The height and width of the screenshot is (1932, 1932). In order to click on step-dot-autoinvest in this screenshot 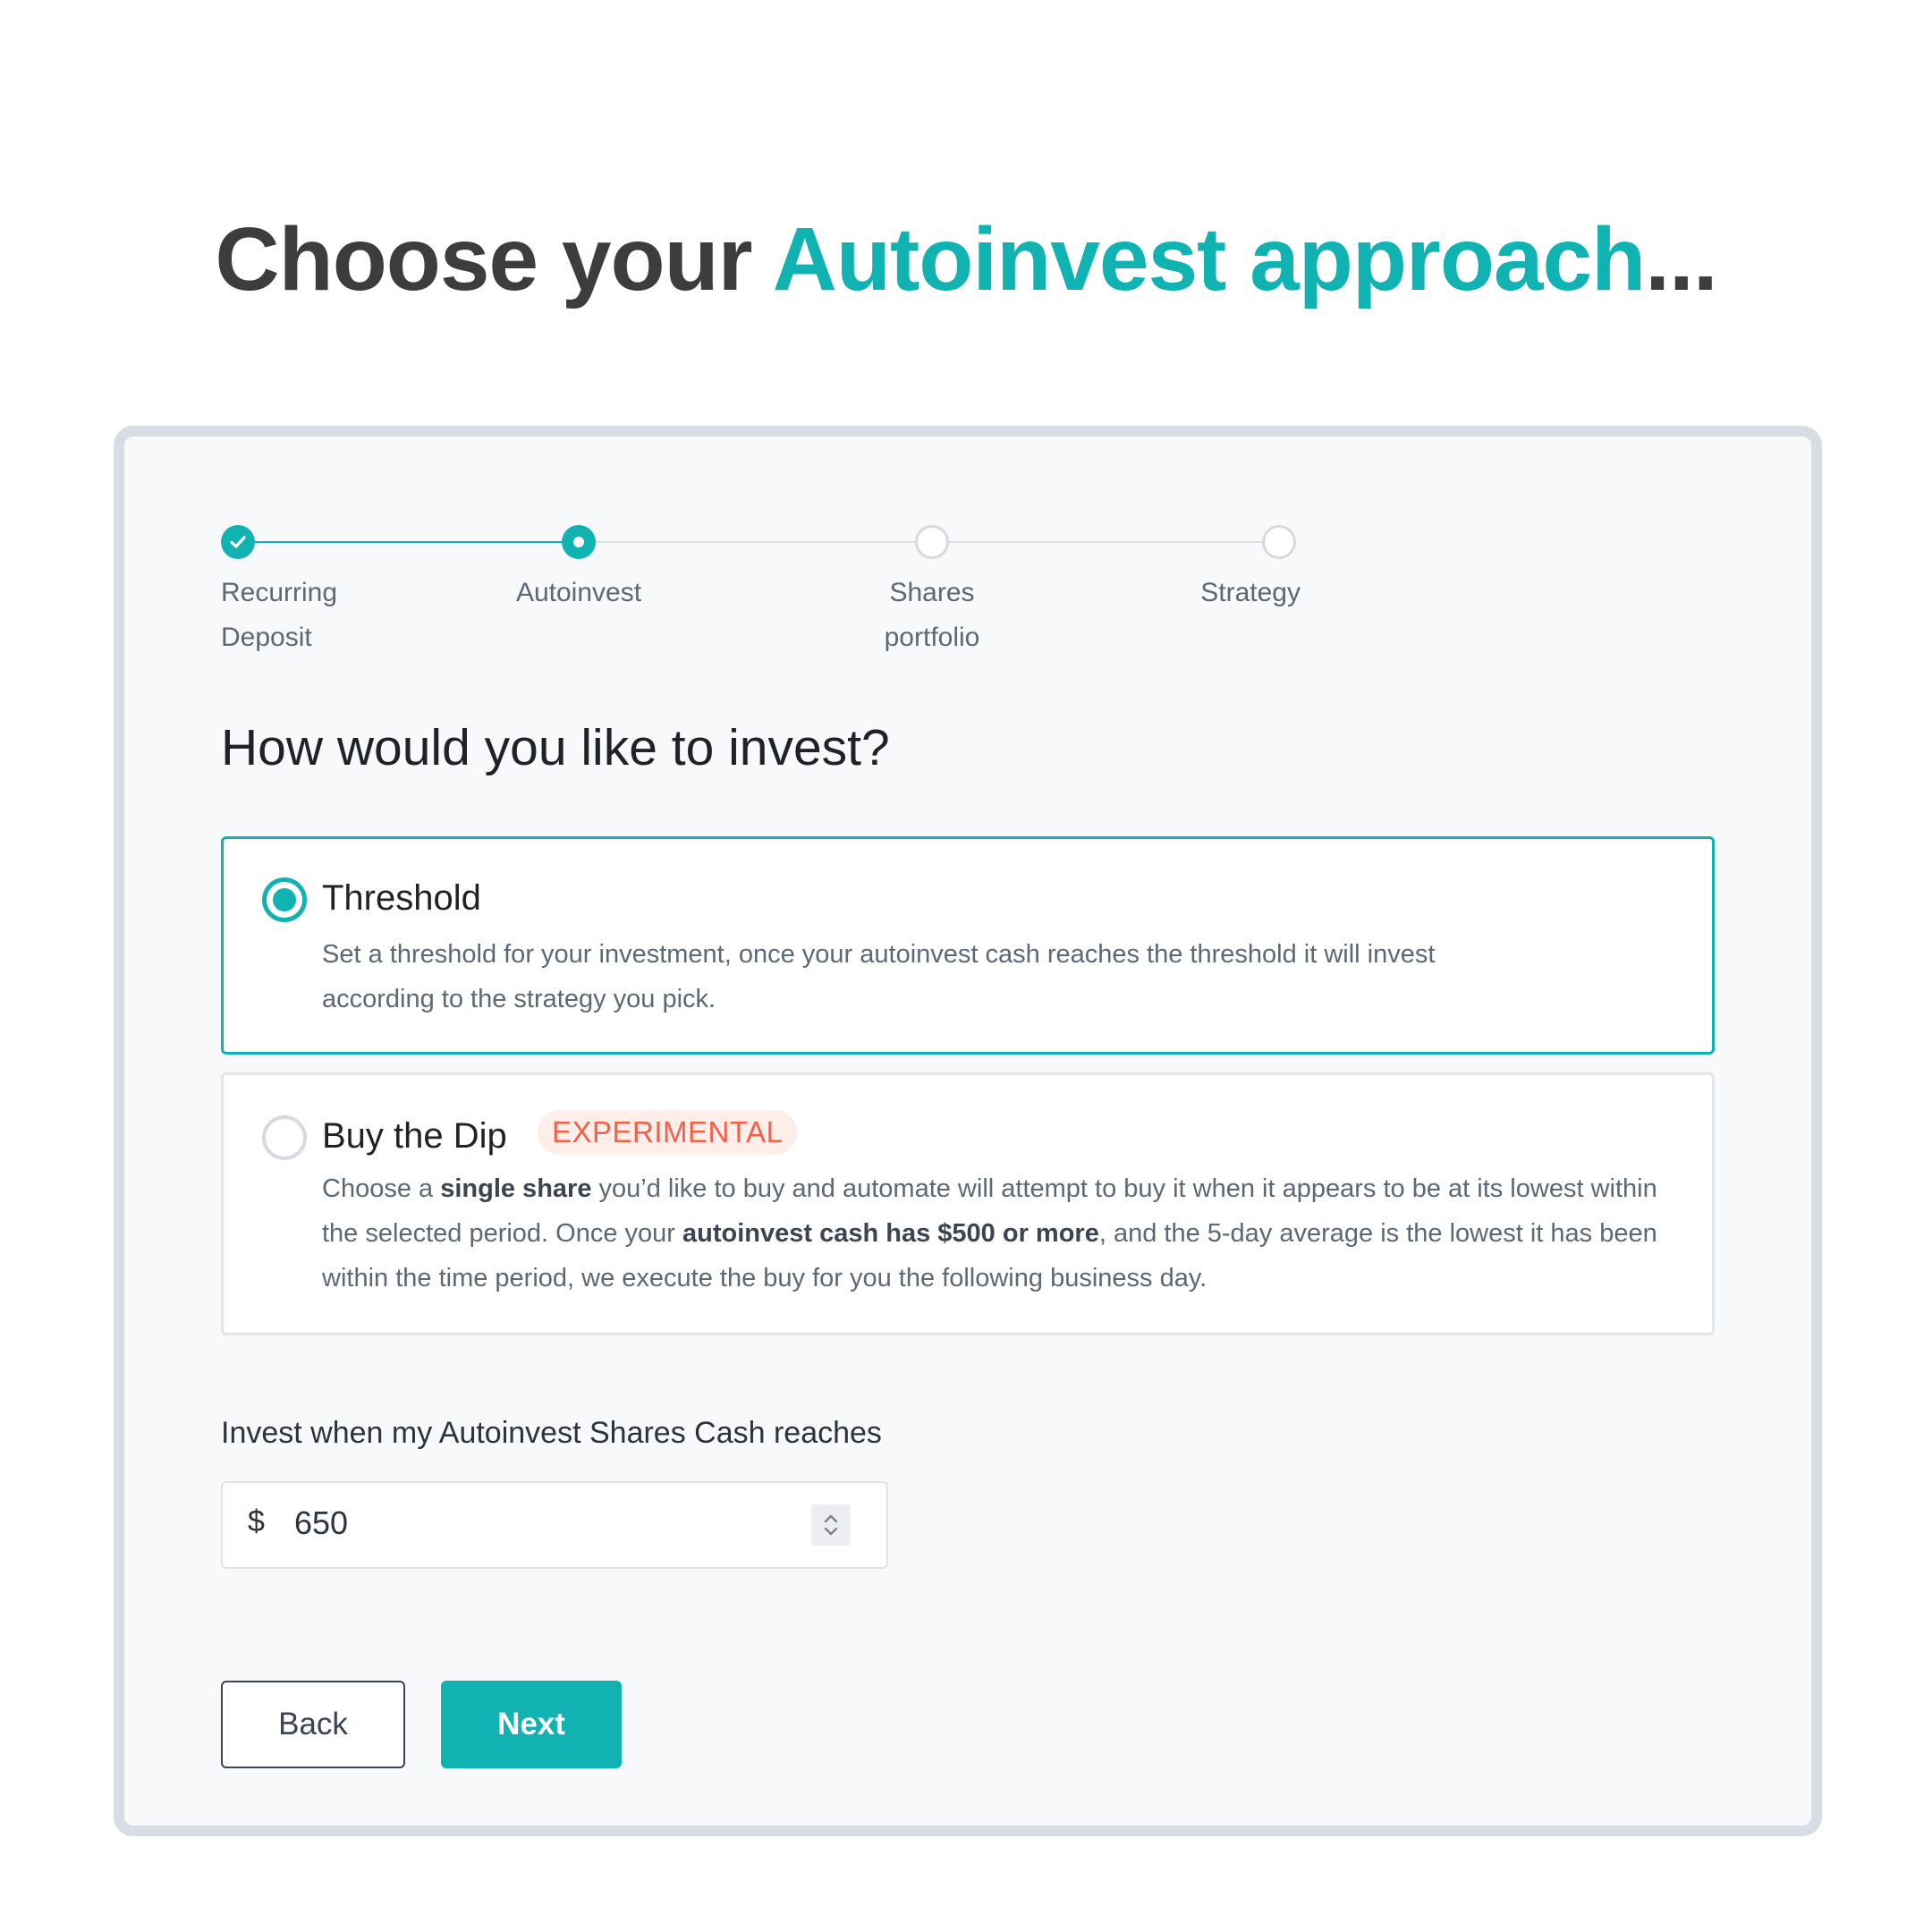, I will do `click(579, 542)`.